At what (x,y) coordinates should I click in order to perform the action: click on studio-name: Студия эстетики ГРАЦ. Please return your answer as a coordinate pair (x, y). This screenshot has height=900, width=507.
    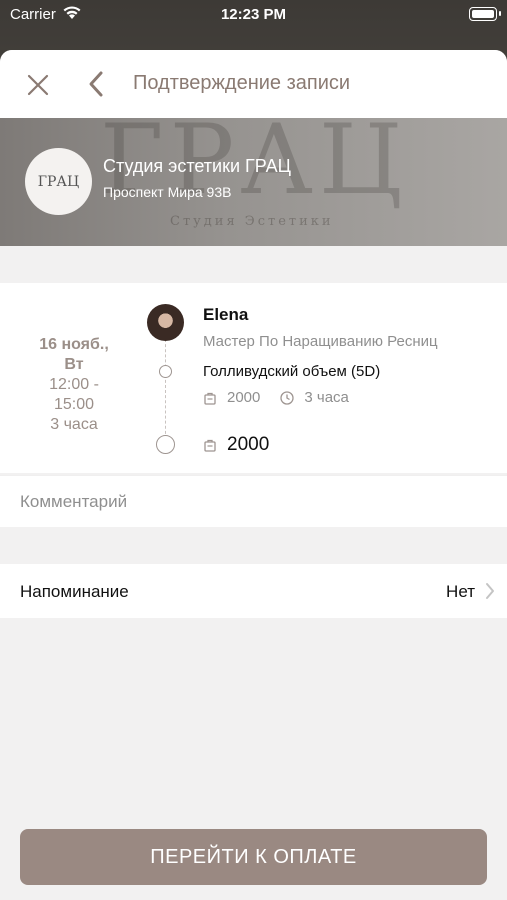
    Looking at the image, I should click on (197, 166).